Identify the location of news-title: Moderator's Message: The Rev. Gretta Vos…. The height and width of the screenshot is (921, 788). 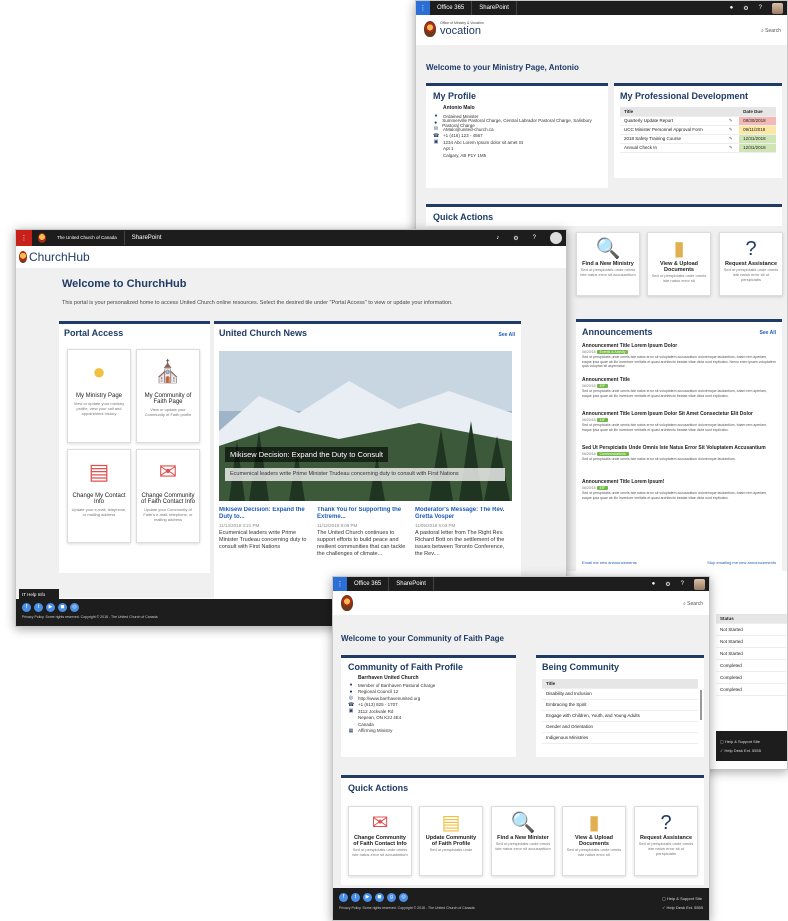
(461, 514).